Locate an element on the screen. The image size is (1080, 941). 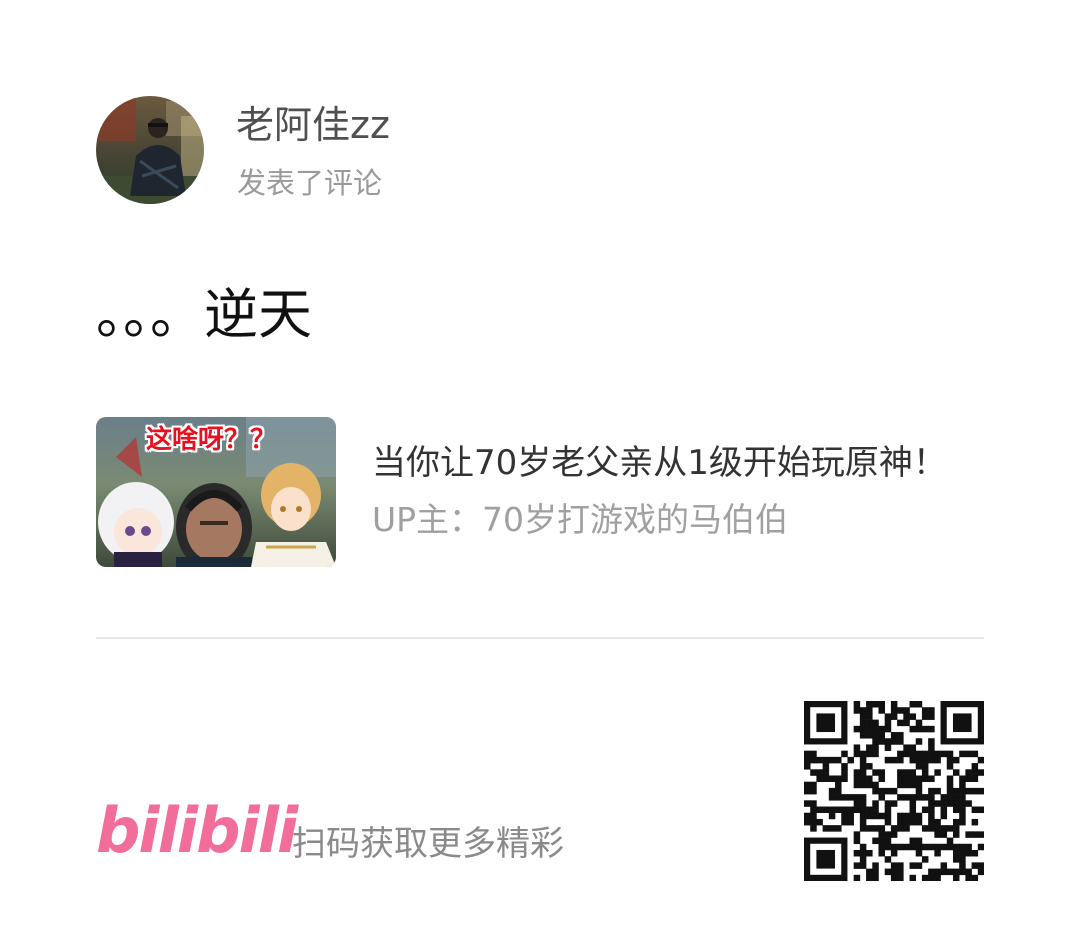
bilibili-logo-text: bilibili is located at coordinates (197, 830).